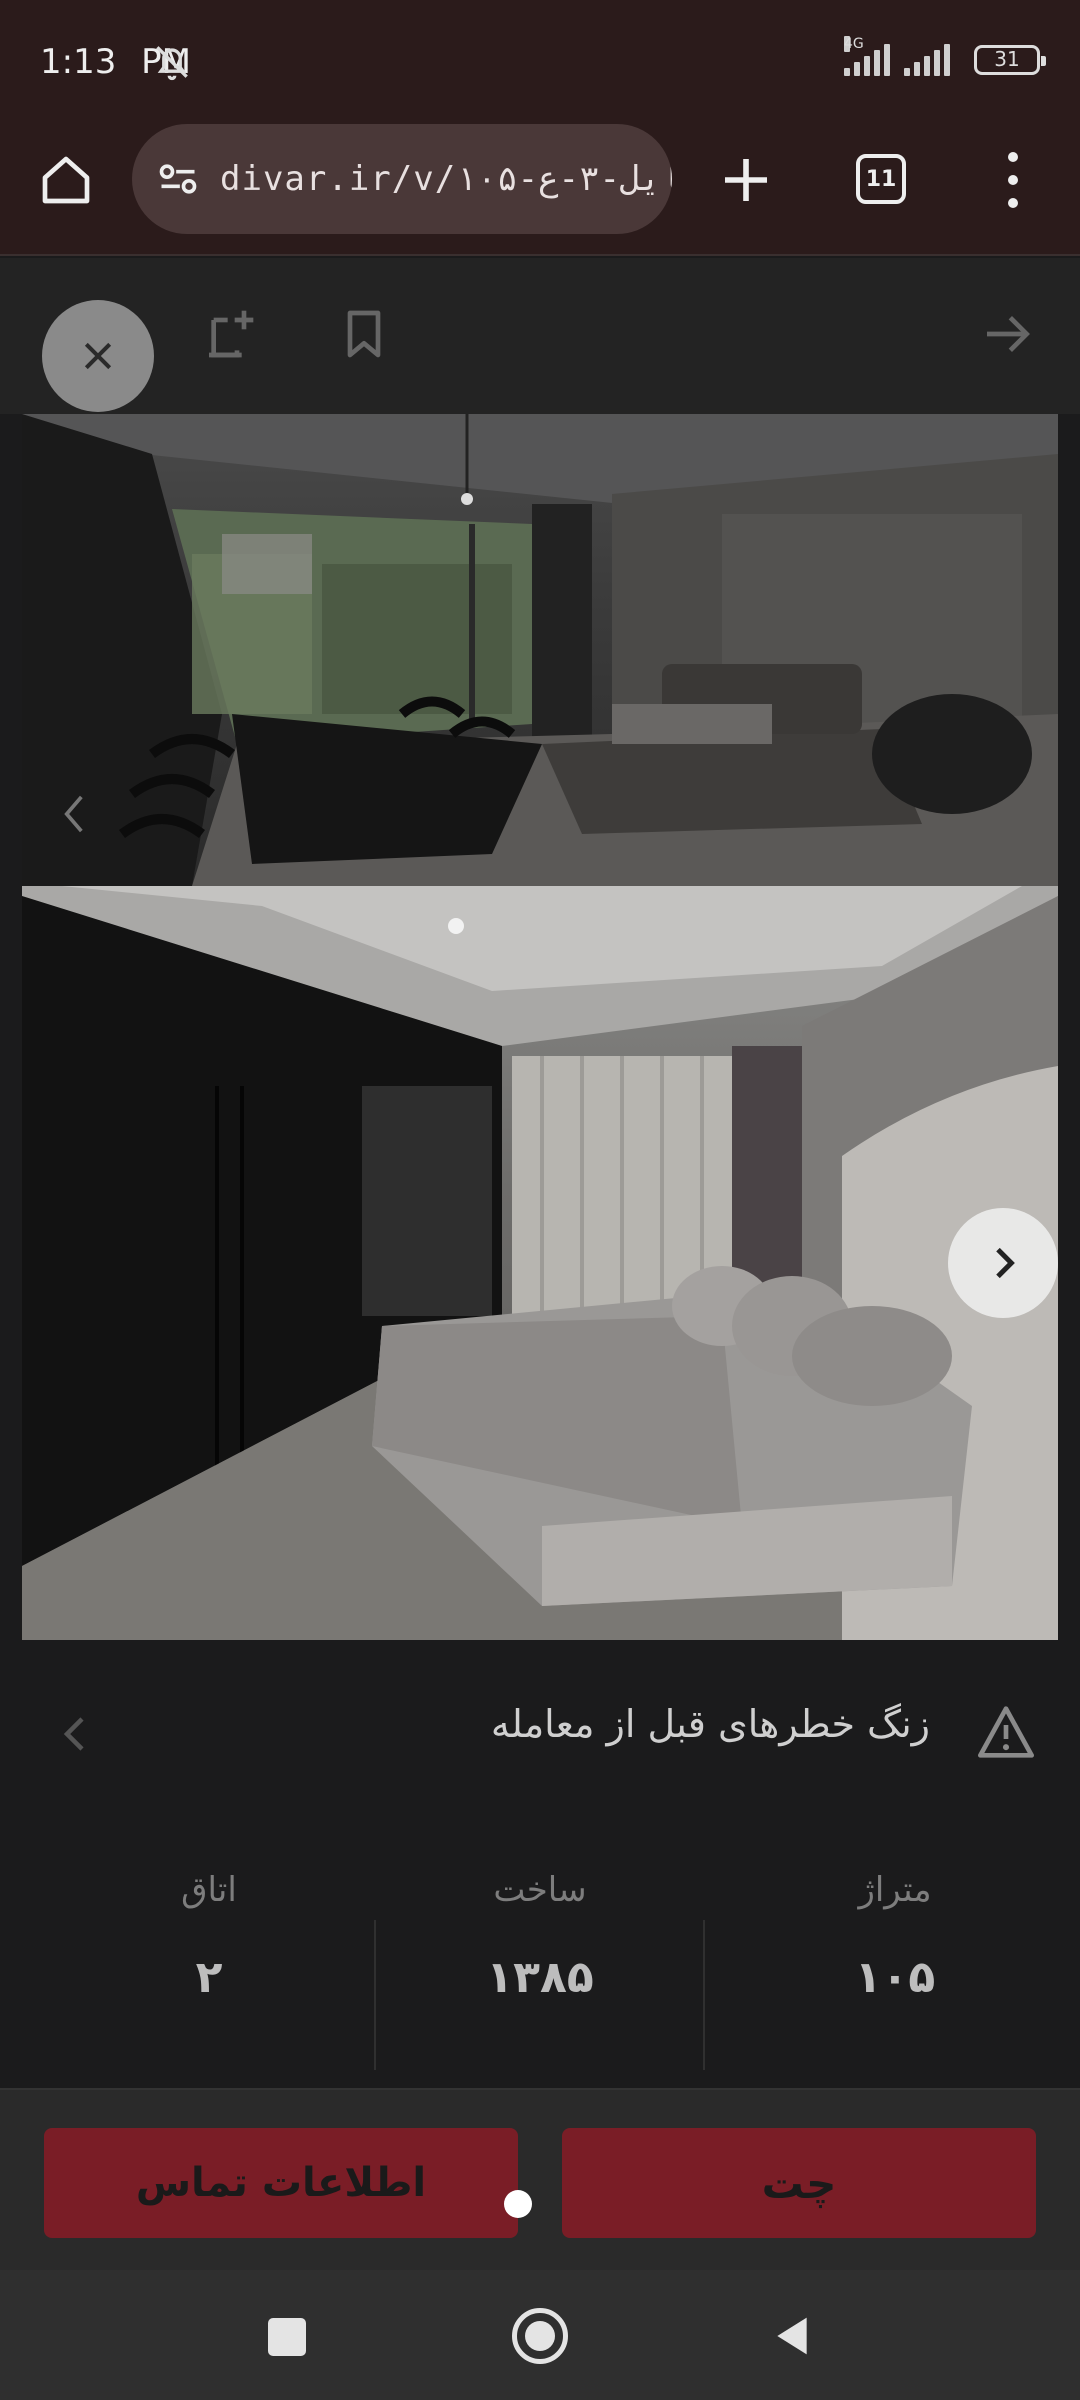 This screenshot has height=2400, width=1080. What do you see at coordinates (172, 63) in the screenshot?
I see `muted-bell-icon` at bounding box center [172, 63].